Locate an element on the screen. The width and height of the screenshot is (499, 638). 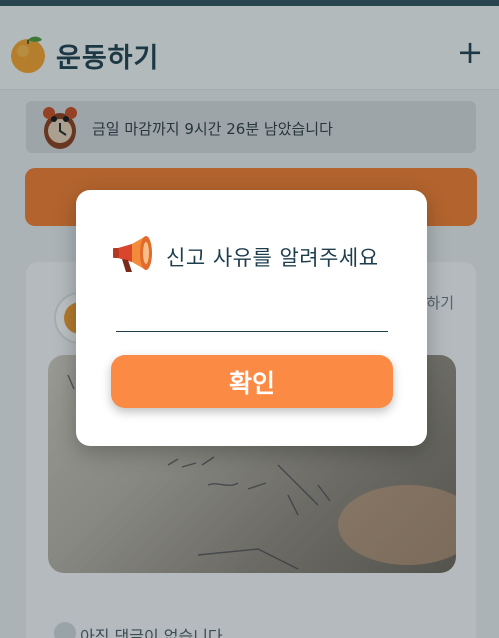
megaphone-icon is located at coordinates (132, 254).